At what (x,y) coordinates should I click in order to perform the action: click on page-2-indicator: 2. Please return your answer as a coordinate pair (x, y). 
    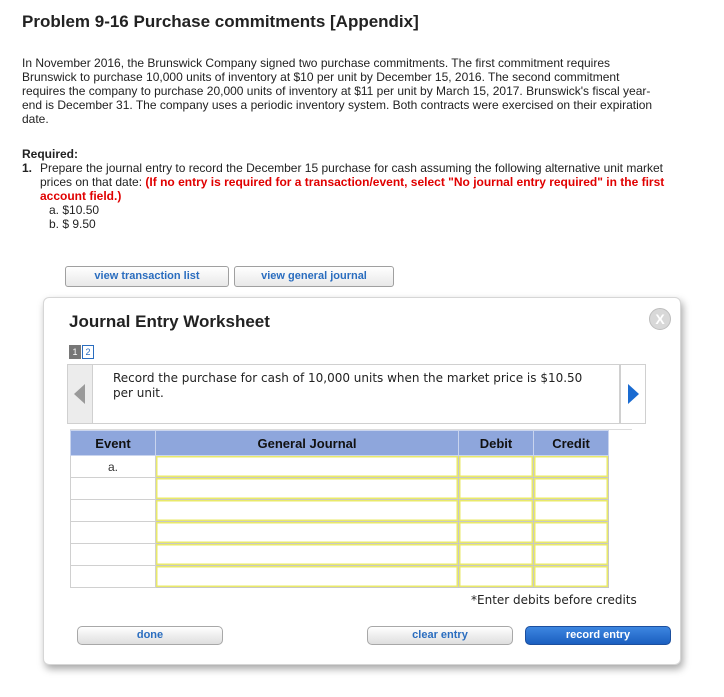
    Looking at the image, I should click on (88, 352).